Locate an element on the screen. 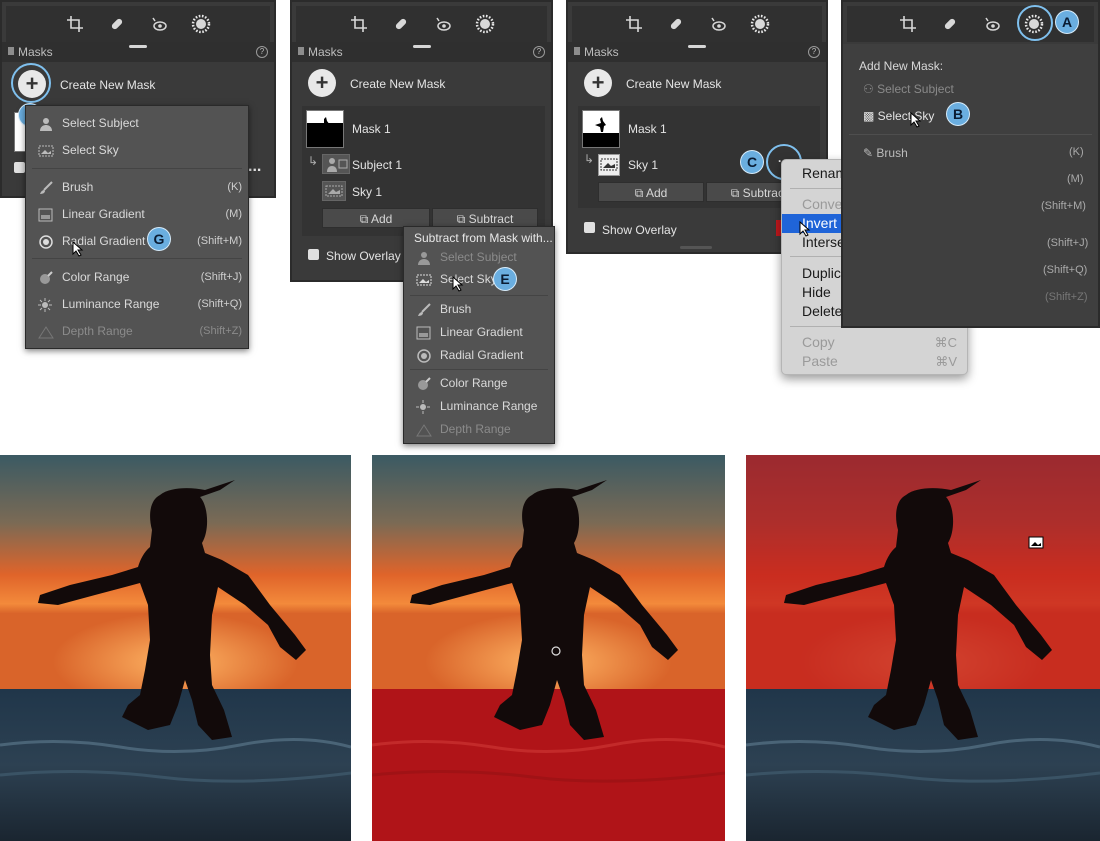 The image size is (1100, 841). highlight-ring-f is located at coordinates (31, 83).